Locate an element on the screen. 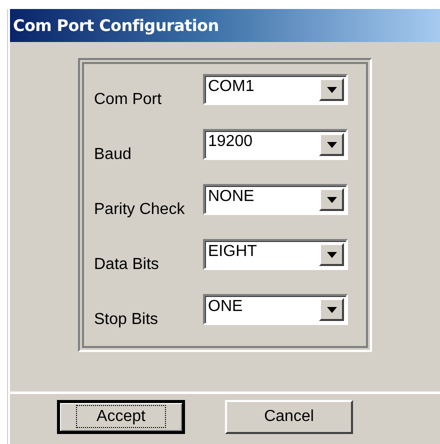  combo-value: EIGHT is located at coordinates (232, 252).